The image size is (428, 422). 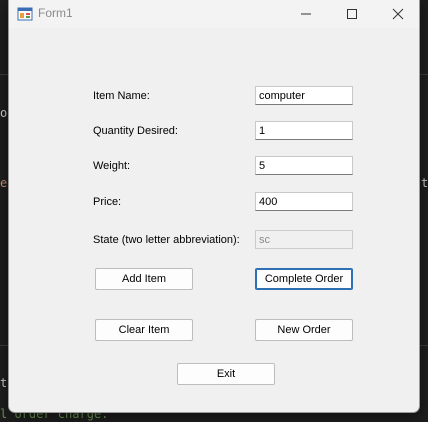 What do you see at coordinates (304, 95) in the screenshot?
I see `item-name-input` at bounding box center [304, 95].